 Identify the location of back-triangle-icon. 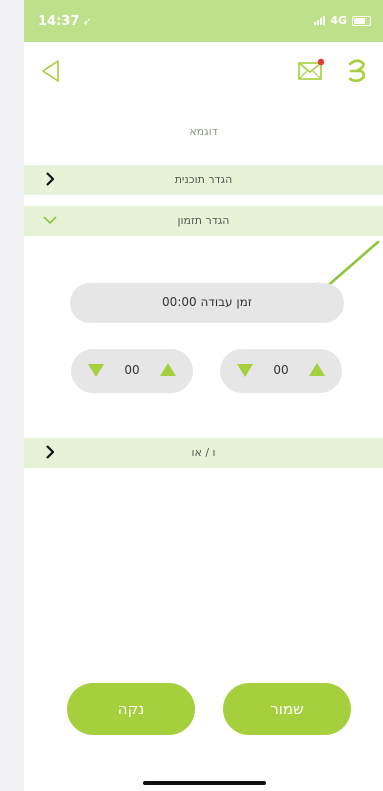
(51, 71).